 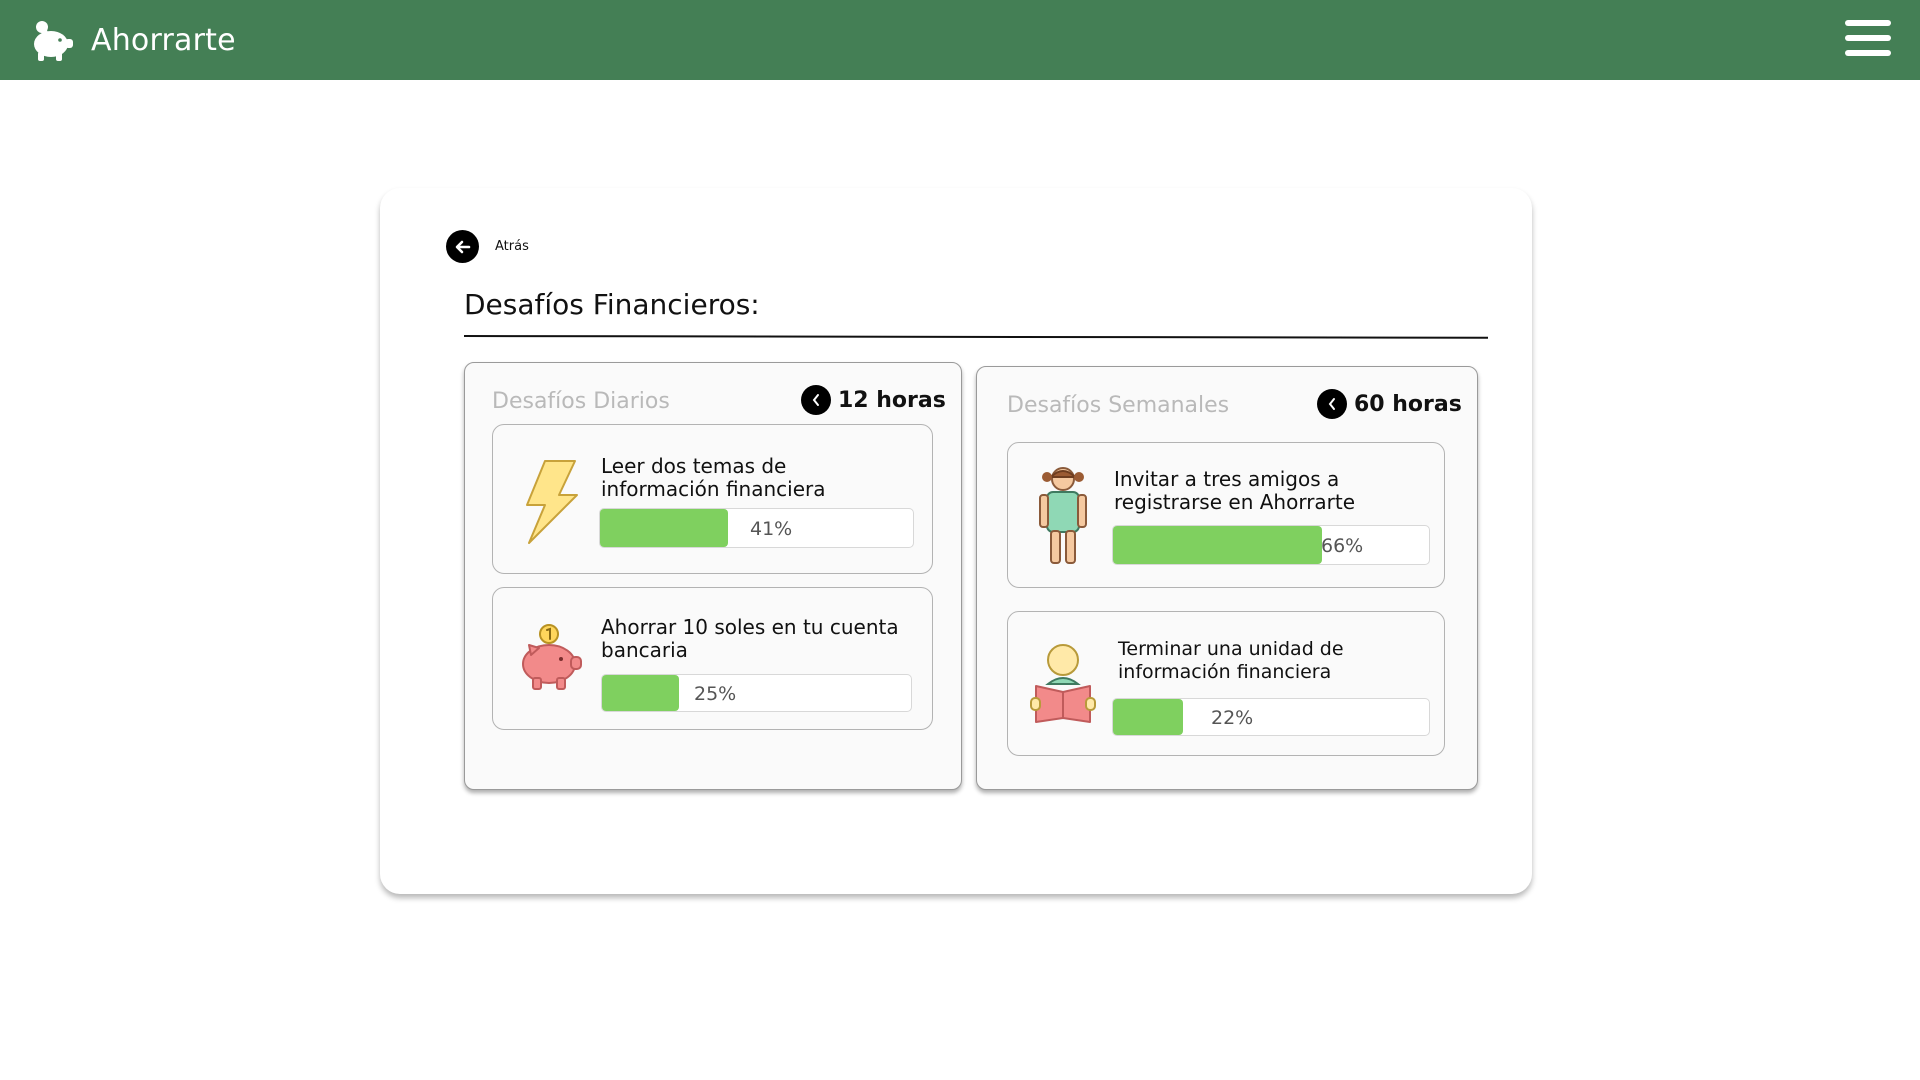 I want to click on daily-timer: 12 horas, so click(x=873, y=400).